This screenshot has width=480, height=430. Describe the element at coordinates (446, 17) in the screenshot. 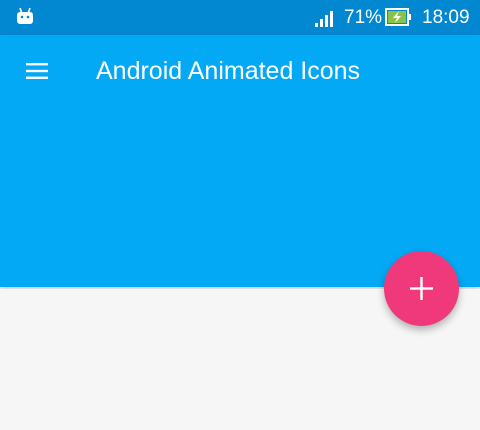

I see `status-clock: 18:09` at that location.